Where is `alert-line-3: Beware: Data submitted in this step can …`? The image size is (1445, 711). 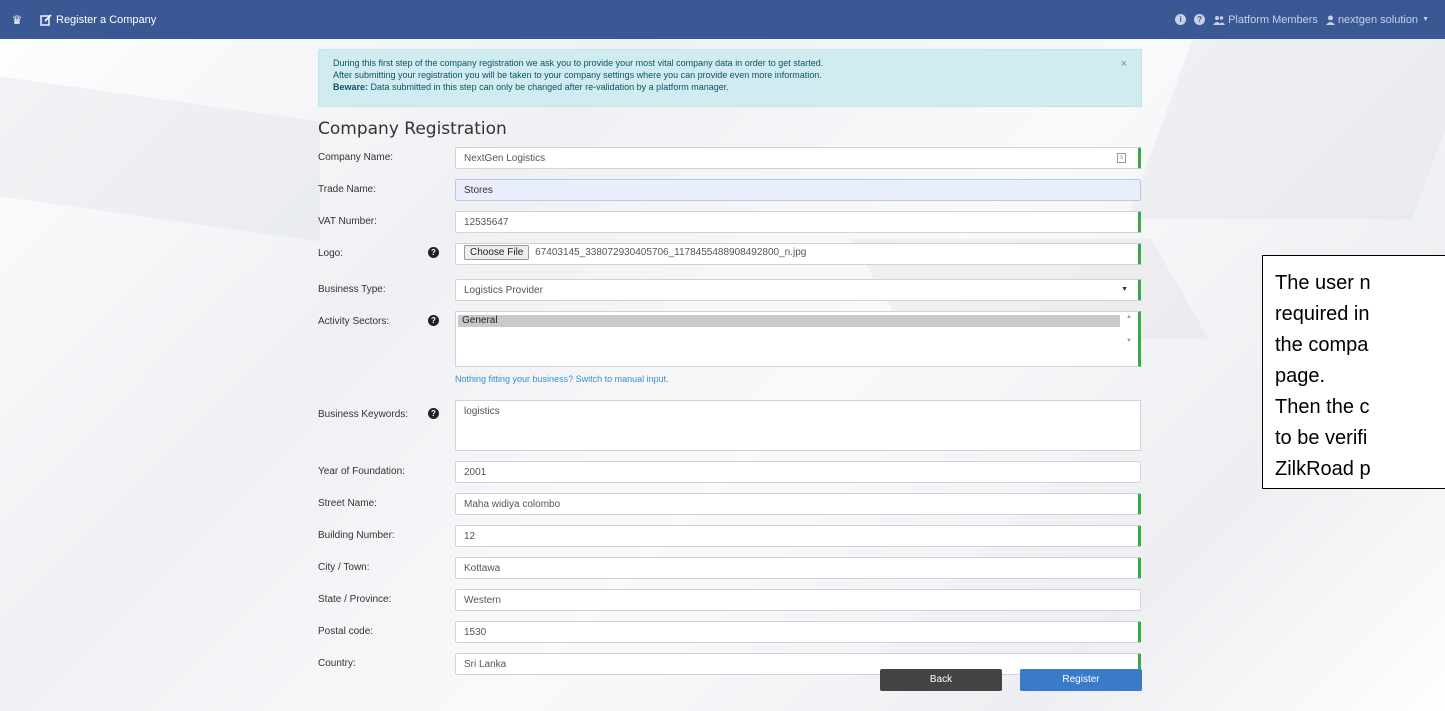
alert-line-3: Beware: Data submitted in this step can … is located at coordinates (730, 87).